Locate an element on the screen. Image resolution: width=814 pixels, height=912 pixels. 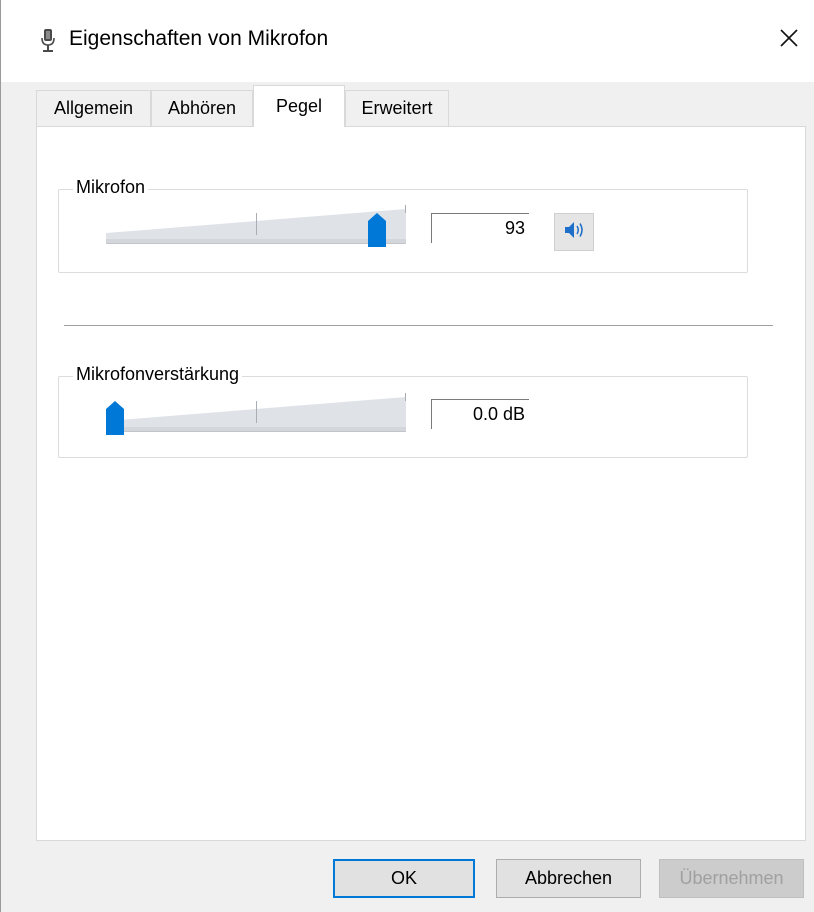
tab-abhoeren: Abhören is located at coordinates (202, 108).